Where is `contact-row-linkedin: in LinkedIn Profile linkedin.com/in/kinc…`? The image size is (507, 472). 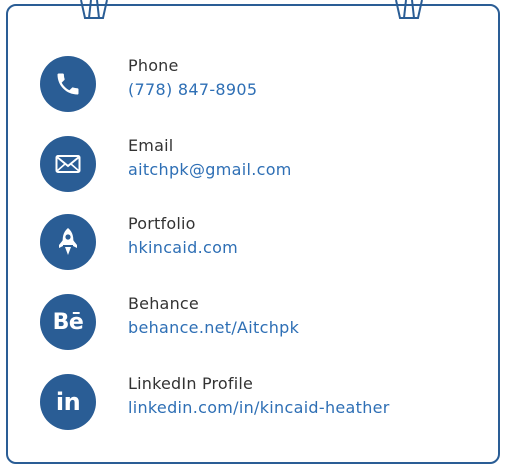 contact-row-linkedin: in LinkedIn Profile linkedin.com/in/kinc… is located at coordinates (260, 402).